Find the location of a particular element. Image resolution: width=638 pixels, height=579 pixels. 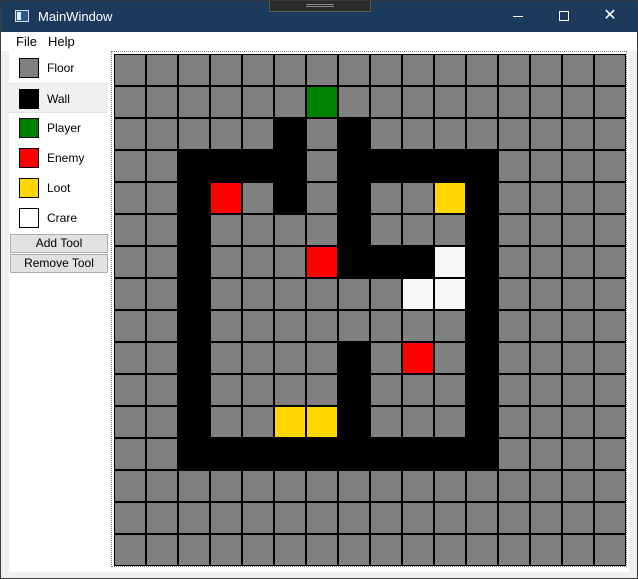

menu-file: File is located at coordinates (26, 41).